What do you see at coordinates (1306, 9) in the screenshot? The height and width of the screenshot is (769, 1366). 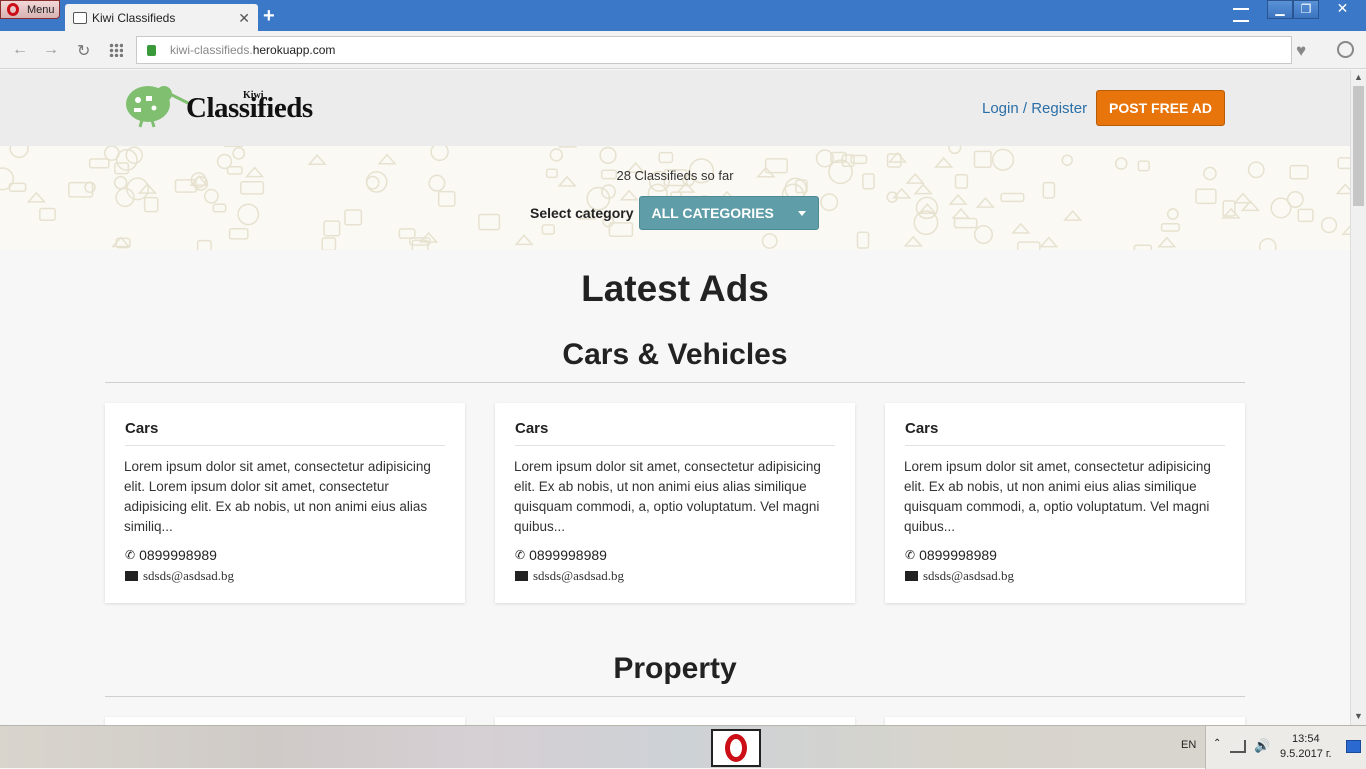 I see `maximize-button: ❐` at bounding box center [1306, 9].